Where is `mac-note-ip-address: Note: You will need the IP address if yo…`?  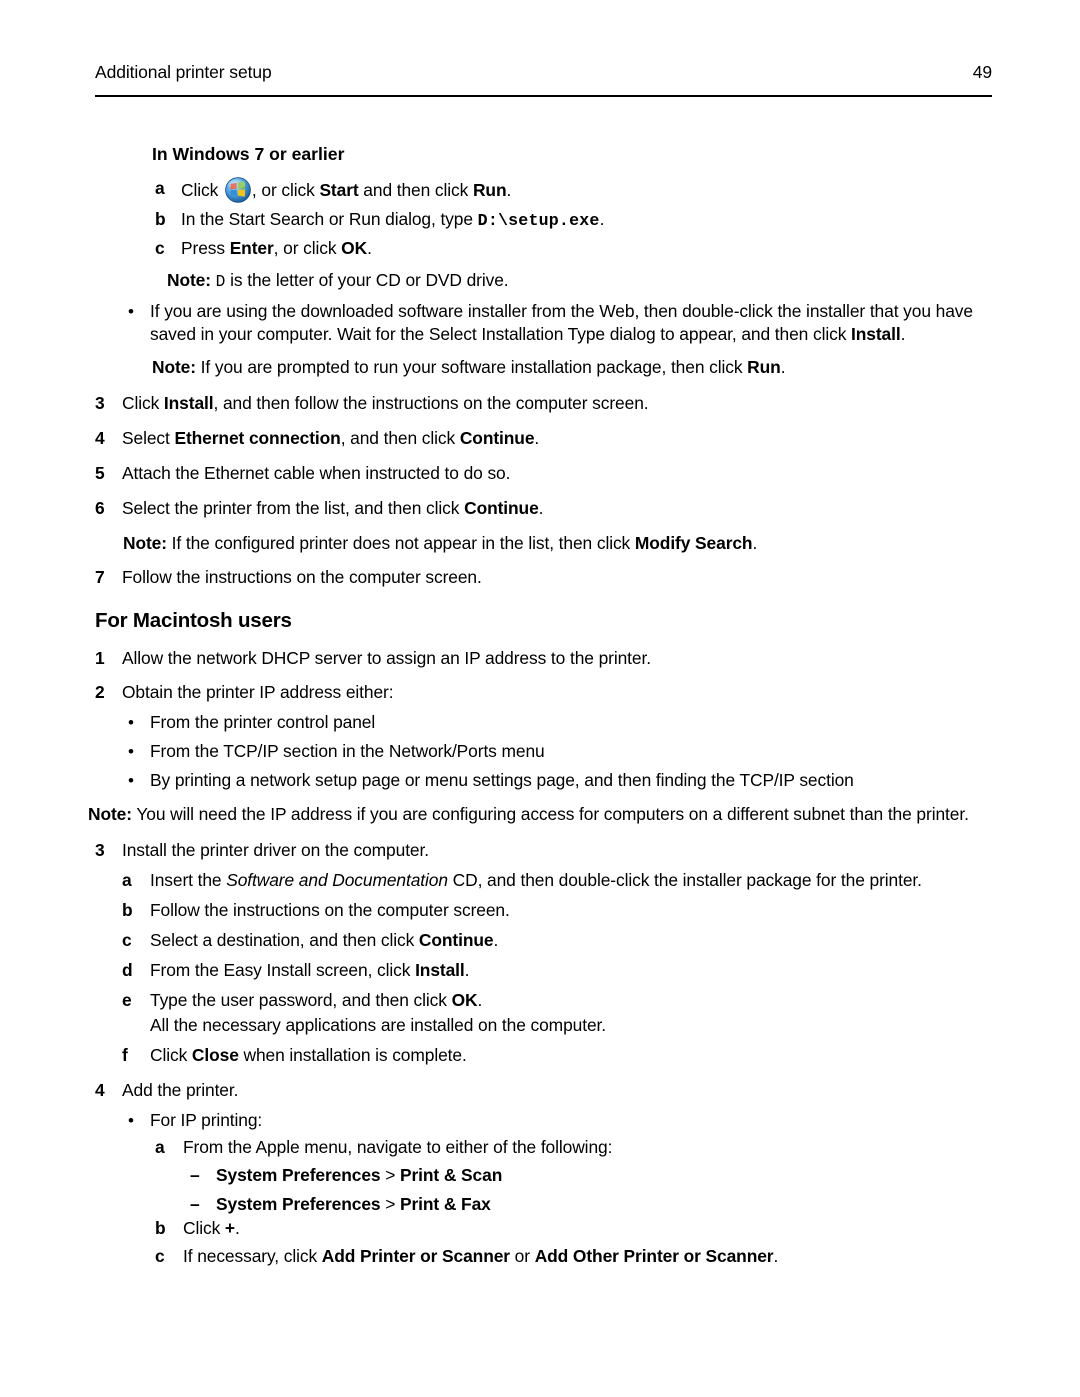
mac-note-ip-address: Note: You will need the IP address if yo… is located at coordinates (528, 814).